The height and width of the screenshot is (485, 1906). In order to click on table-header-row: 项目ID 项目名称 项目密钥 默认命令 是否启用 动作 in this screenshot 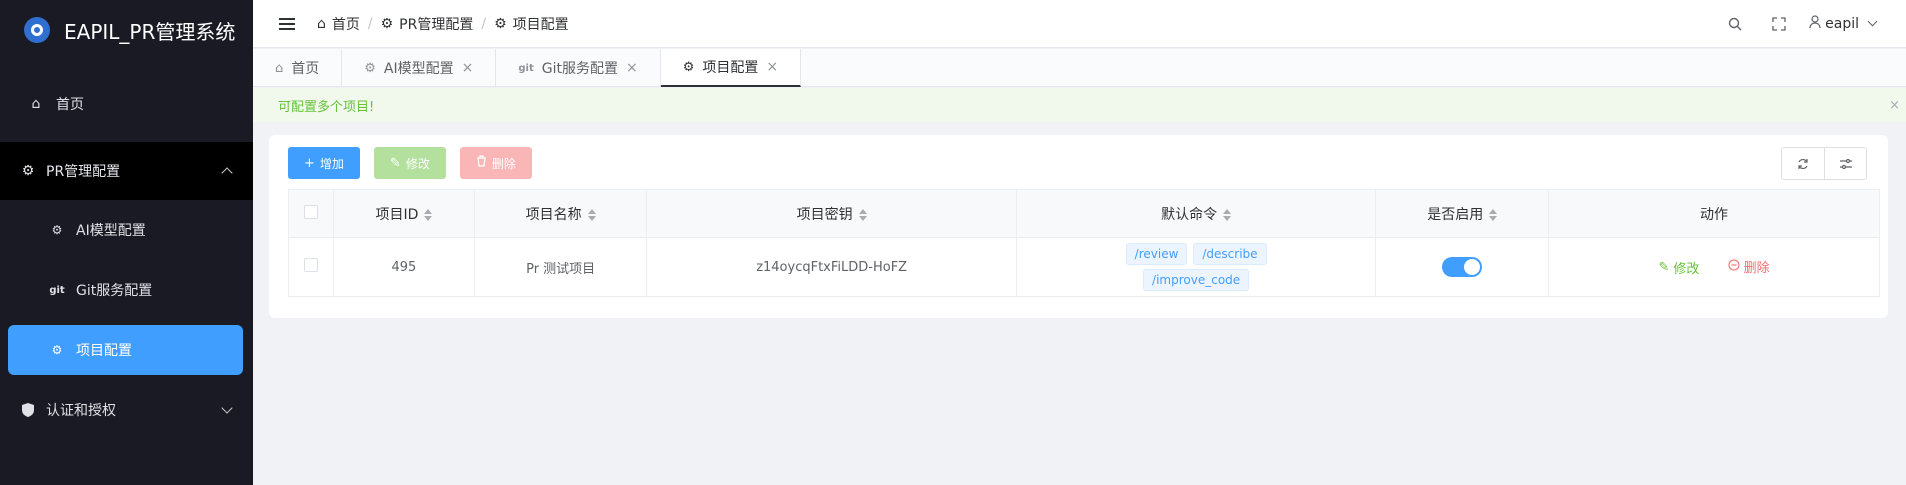, I will do `click(1084, 213)`.